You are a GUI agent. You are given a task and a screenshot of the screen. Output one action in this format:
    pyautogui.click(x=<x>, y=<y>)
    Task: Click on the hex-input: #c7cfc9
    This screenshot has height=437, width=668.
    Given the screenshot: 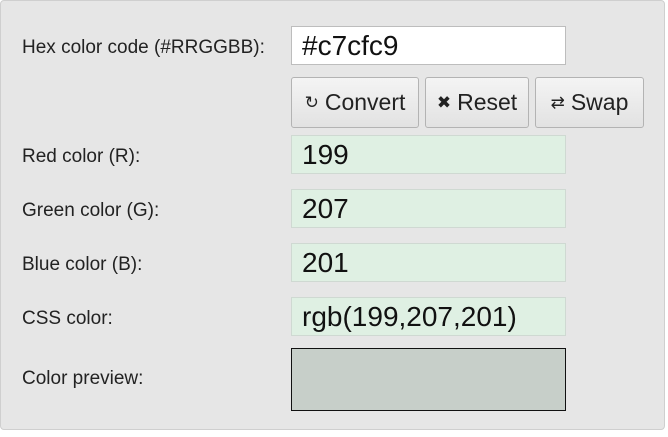 What is the action you would take?
    pyautogui.click(x=428, y=45)
    